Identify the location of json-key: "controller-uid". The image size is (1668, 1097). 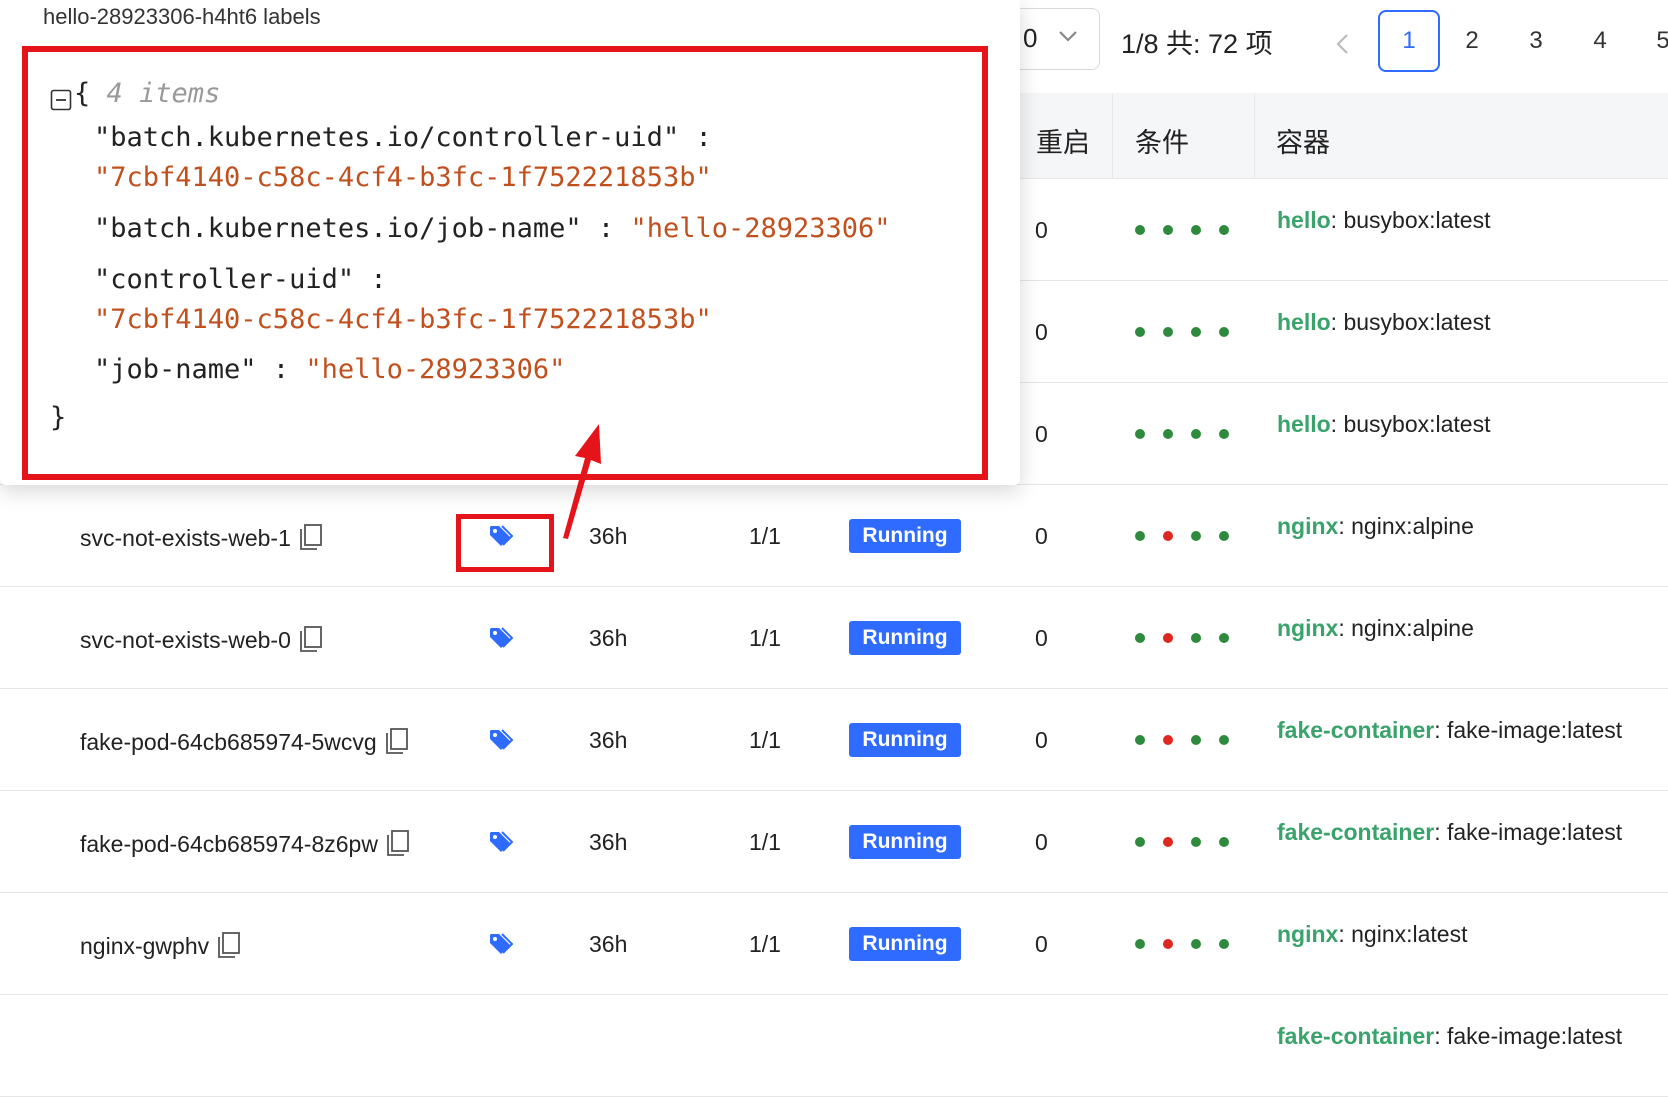
(224, 279).